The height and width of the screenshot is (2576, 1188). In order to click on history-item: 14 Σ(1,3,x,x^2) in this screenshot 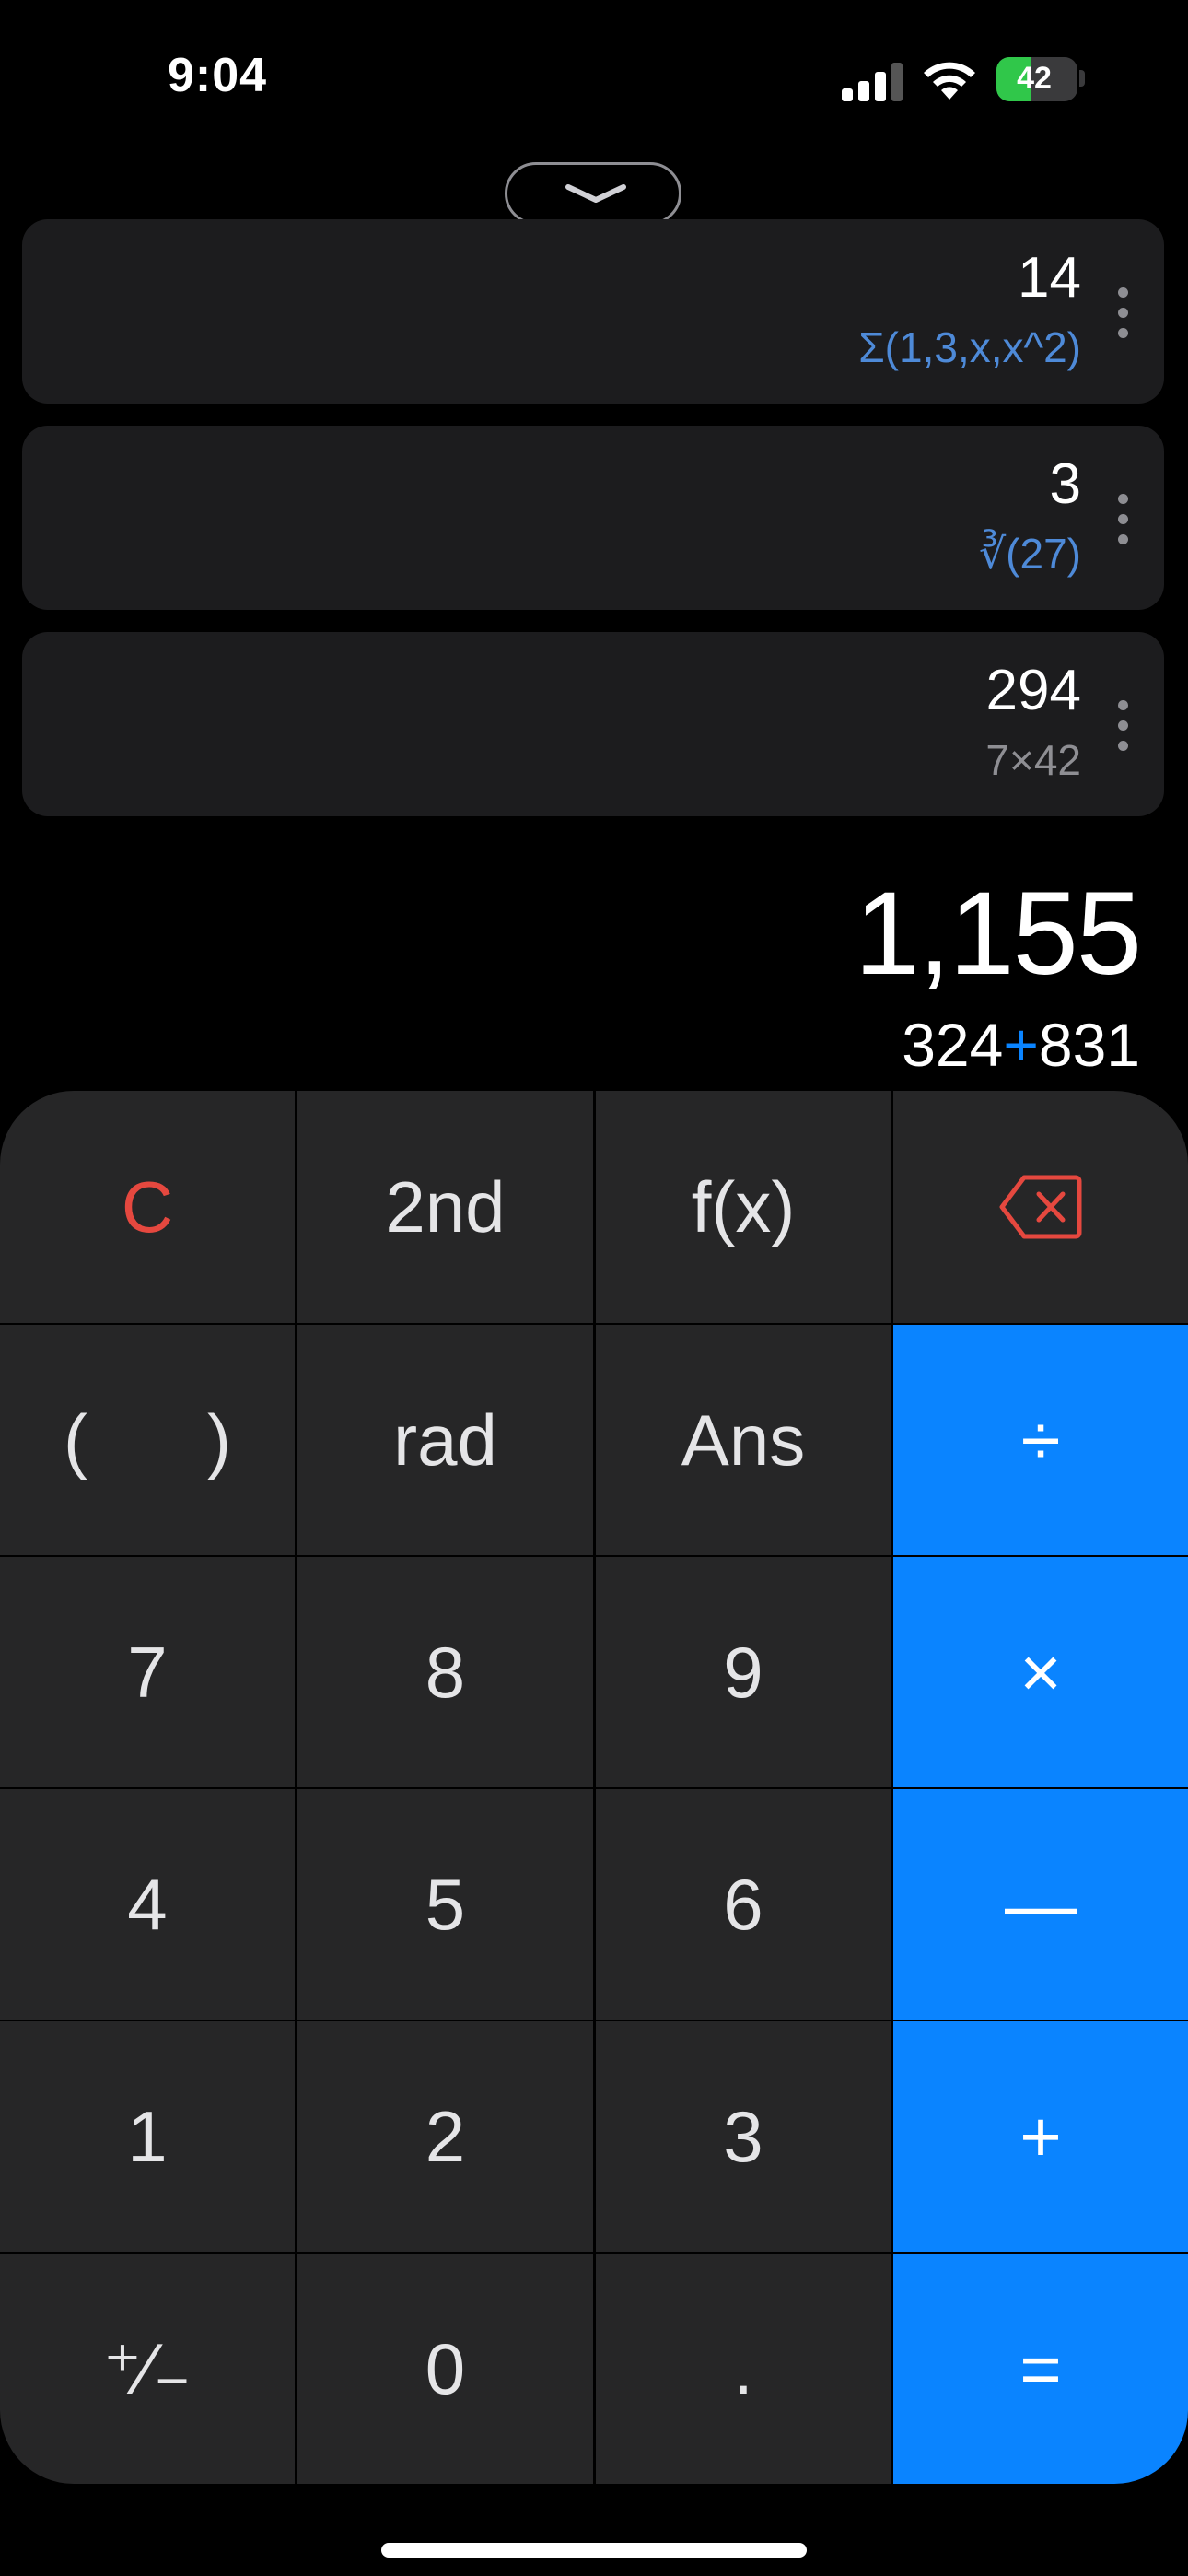, I will do `click(593, 311)`.